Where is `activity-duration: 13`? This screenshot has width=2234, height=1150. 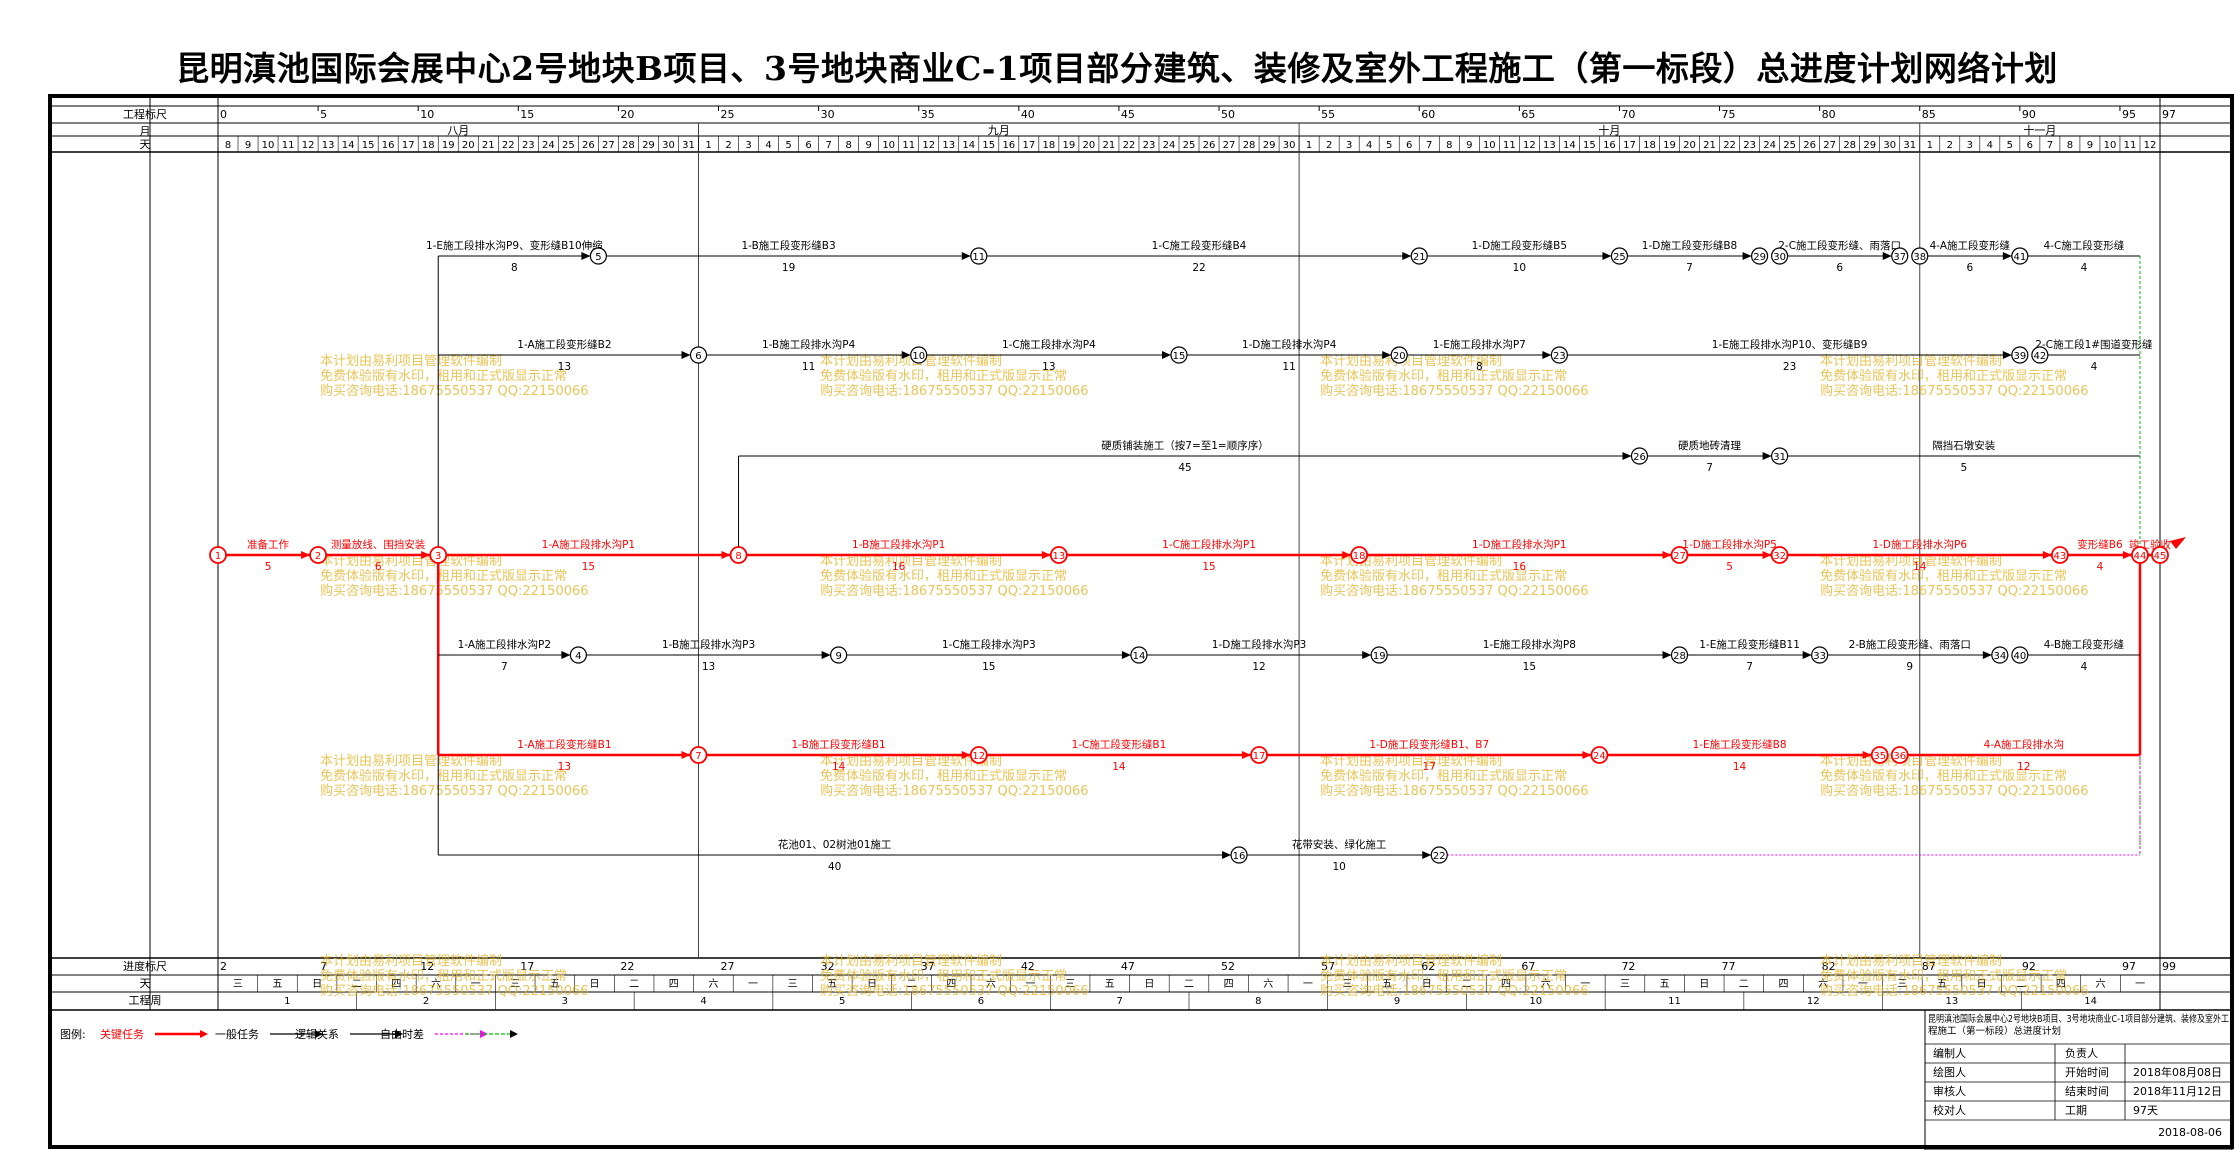 activity-duration: 13 is located at coordinates (708, 667).